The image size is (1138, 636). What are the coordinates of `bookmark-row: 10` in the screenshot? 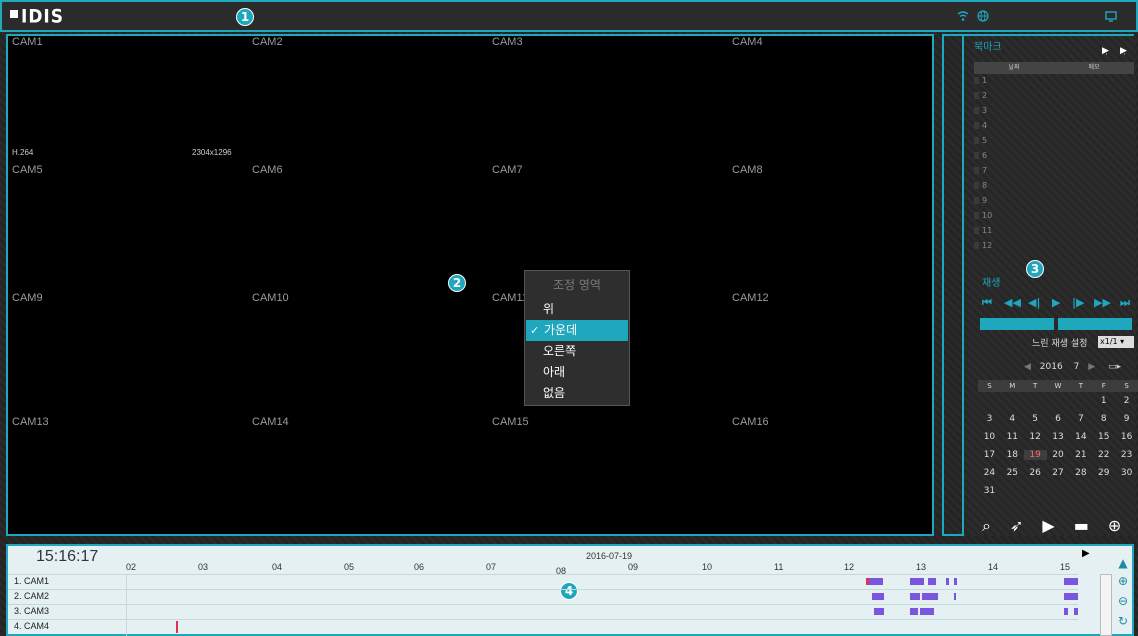 It's located at (1054, 217).